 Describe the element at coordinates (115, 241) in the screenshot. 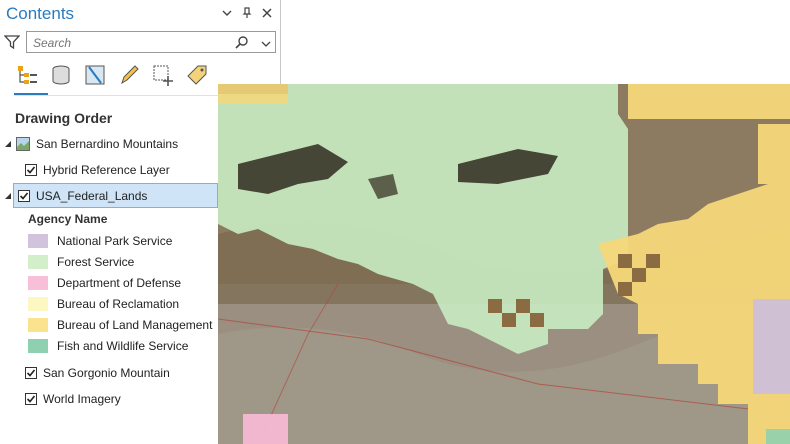

I see `legend-label: National Park Service` at that location.